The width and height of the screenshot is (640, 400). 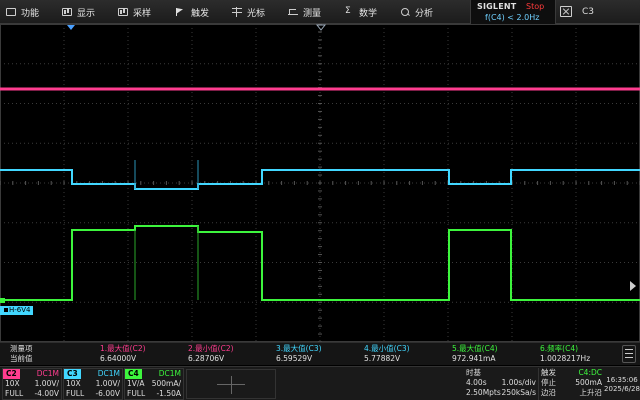 What do you see at coordinates (588, 12) in the screenshot?
I see `channel-select: C3` at bounding box center [588, 12].